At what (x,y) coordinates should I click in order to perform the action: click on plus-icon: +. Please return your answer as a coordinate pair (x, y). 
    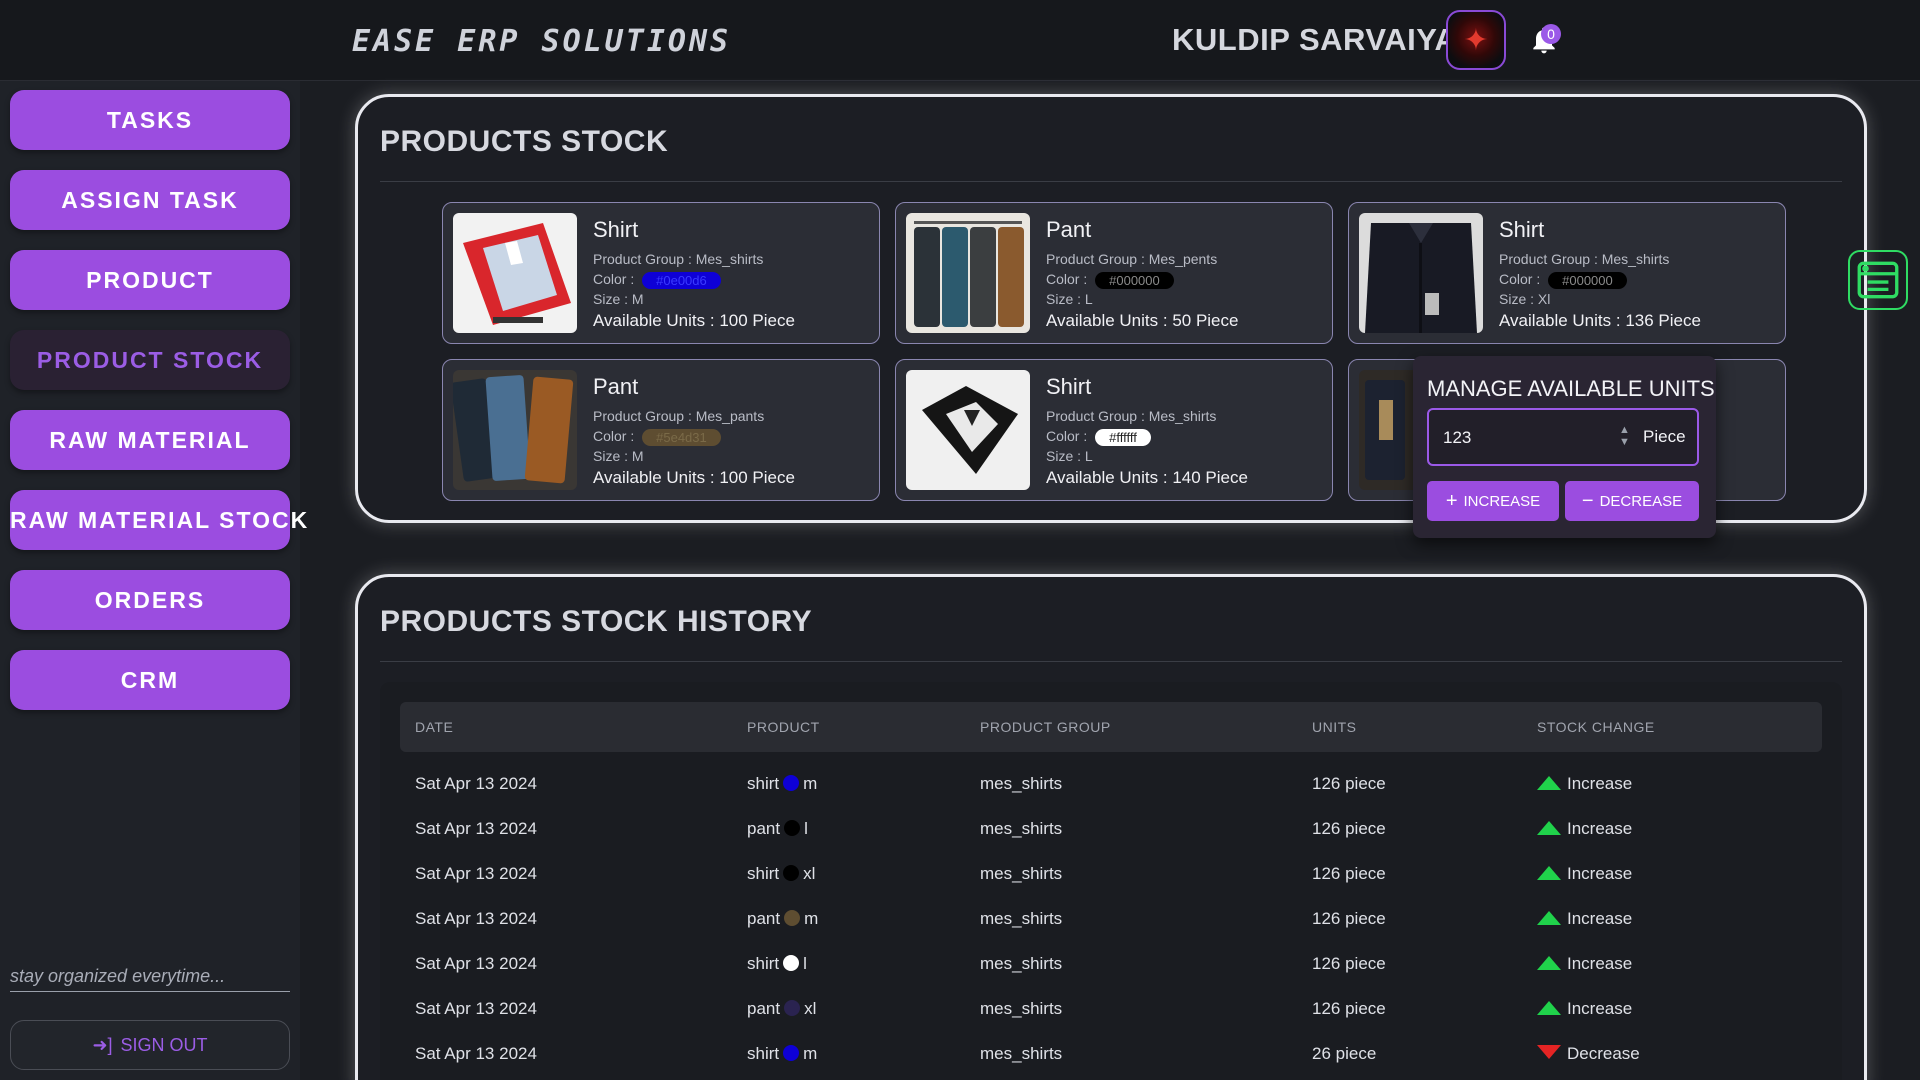
    Looking at the image, I should click on (1451, 501).